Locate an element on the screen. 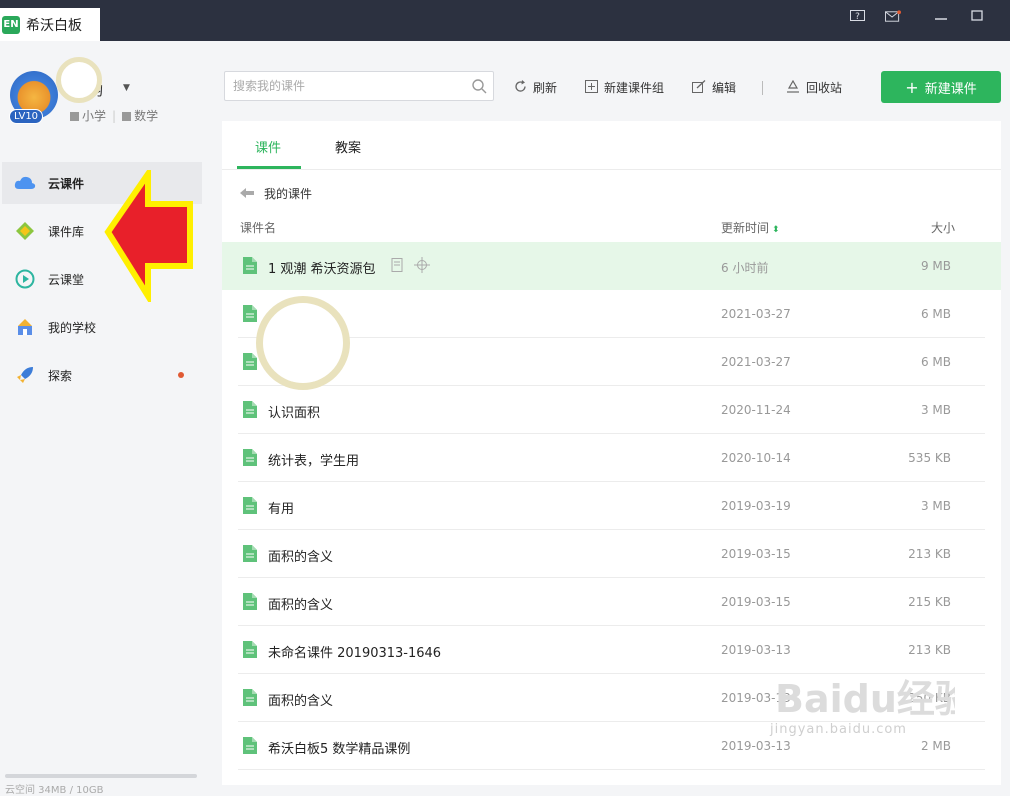 This screenshot has height=796, width=1010. maximize-icon is located at coordinates (977, 16).